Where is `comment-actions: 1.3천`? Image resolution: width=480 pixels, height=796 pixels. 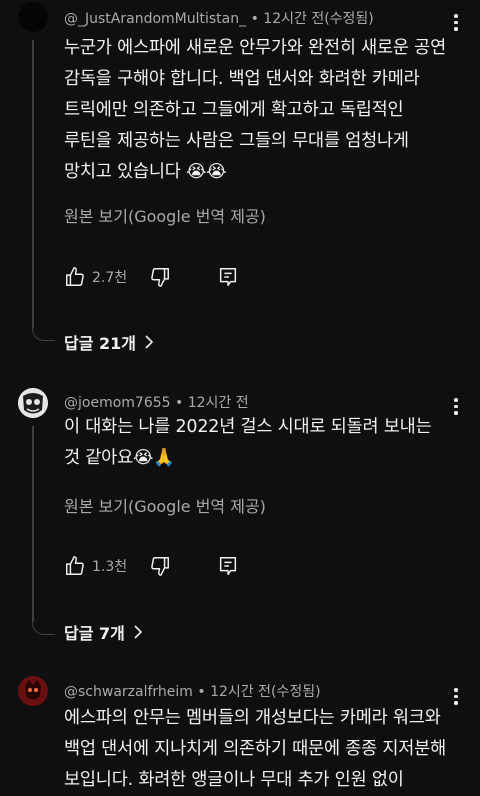
comment-actions: 1.3천 is located at coordinates (151, 566).